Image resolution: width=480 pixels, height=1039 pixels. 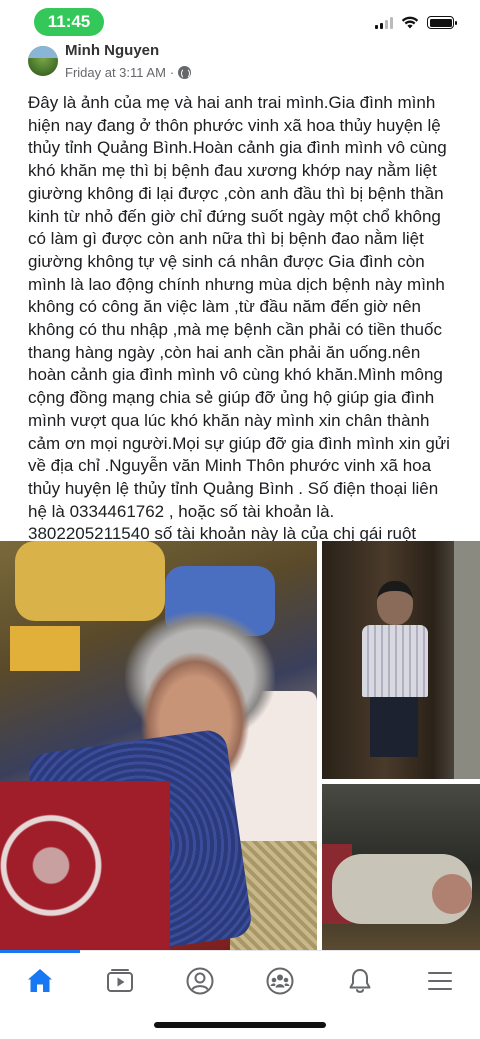 I want to click on globe-icon, so click(x=185, y=72).